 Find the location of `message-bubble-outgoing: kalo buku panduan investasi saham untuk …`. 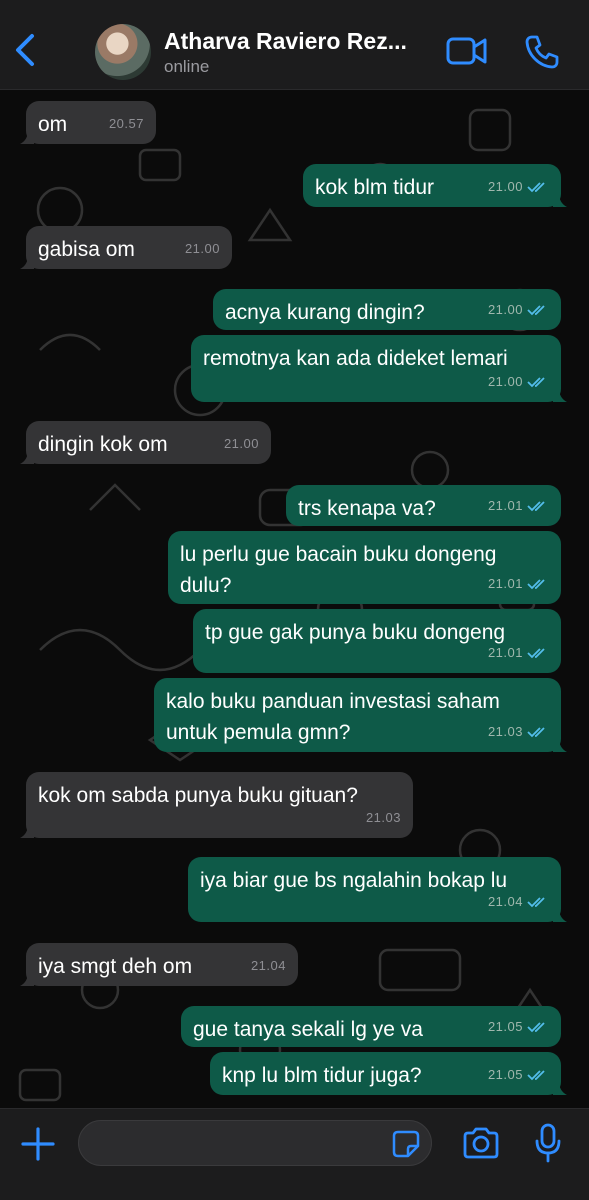

message-bubble-outgoing: kalo buku panduan investasi saham untuk … is located at coordinates (360, 715).